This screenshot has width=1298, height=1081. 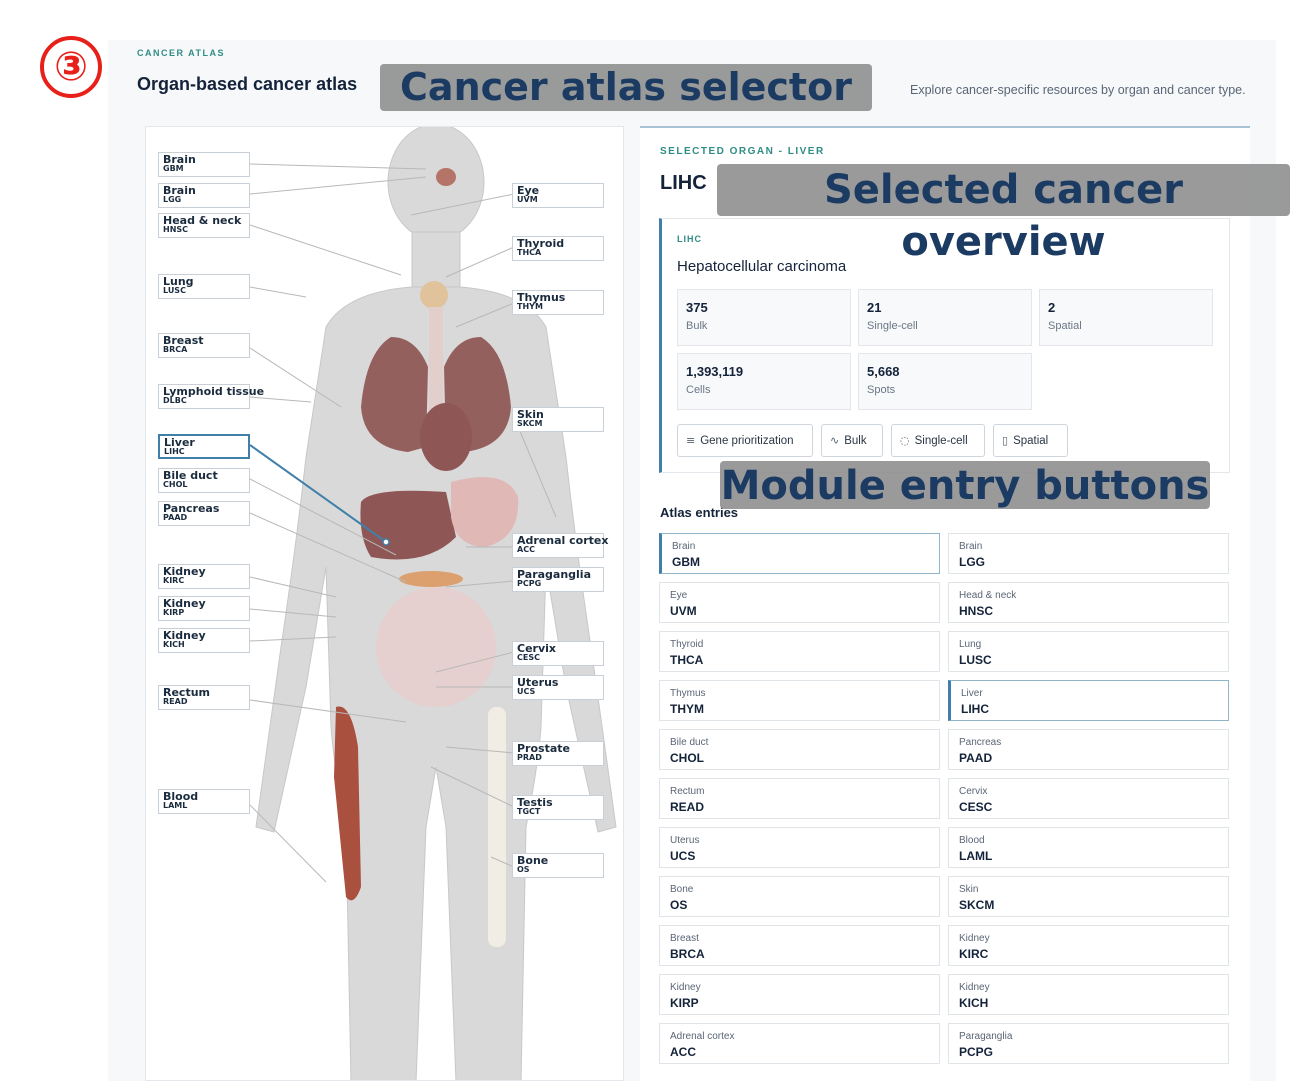 What do you see at coordinates (799, 896) in the screenshot?
I see `atlas-entry-os: Bone OS` at bounding box center [799, 896].